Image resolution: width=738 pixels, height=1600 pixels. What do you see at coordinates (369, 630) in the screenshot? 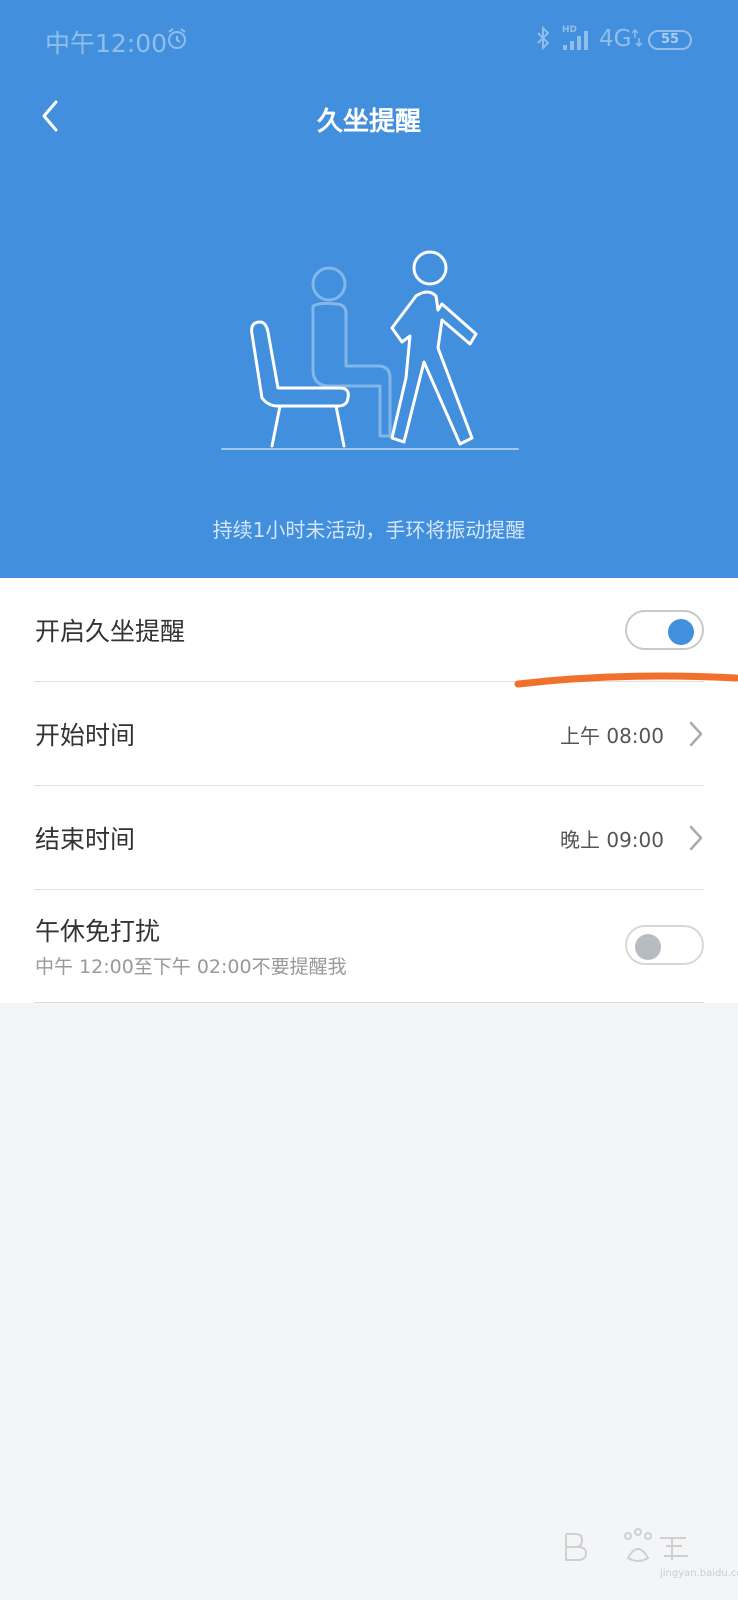
I see `enable-reminder-row: 开启久坐提醒` at bounding box center [369, 630].